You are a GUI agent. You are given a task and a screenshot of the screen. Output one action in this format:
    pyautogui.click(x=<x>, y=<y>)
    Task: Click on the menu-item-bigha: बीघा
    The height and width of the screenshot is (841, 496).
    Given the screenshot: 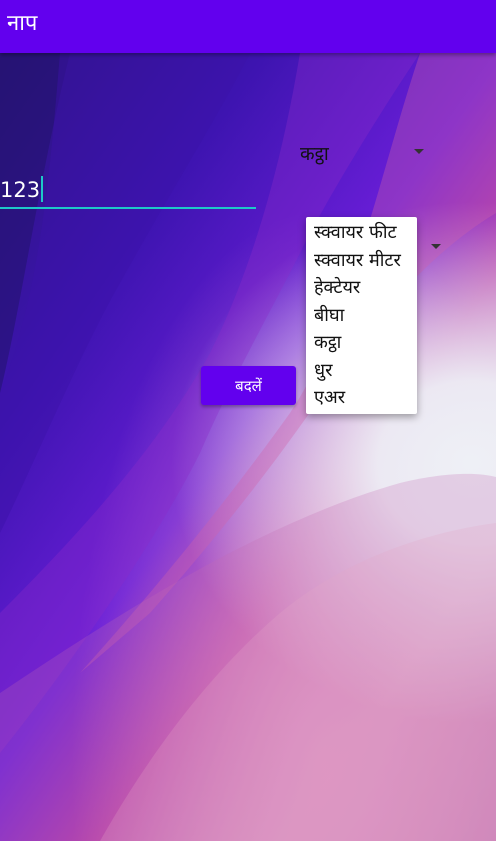 What is the action you would take?
    pyautogui.click(x=361, y=316)
    